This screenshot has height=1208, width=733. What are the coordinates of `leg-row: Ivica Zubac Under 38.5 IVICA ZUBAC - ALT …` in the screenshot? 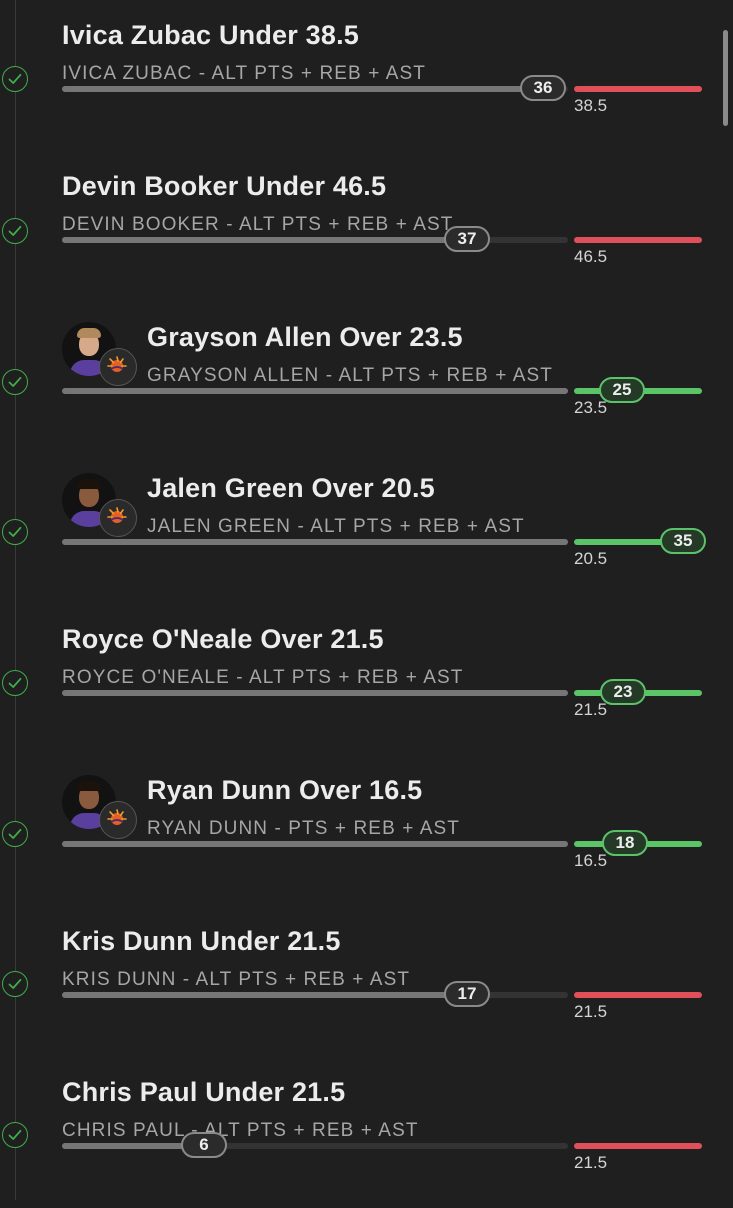 It's located at (366, 75).